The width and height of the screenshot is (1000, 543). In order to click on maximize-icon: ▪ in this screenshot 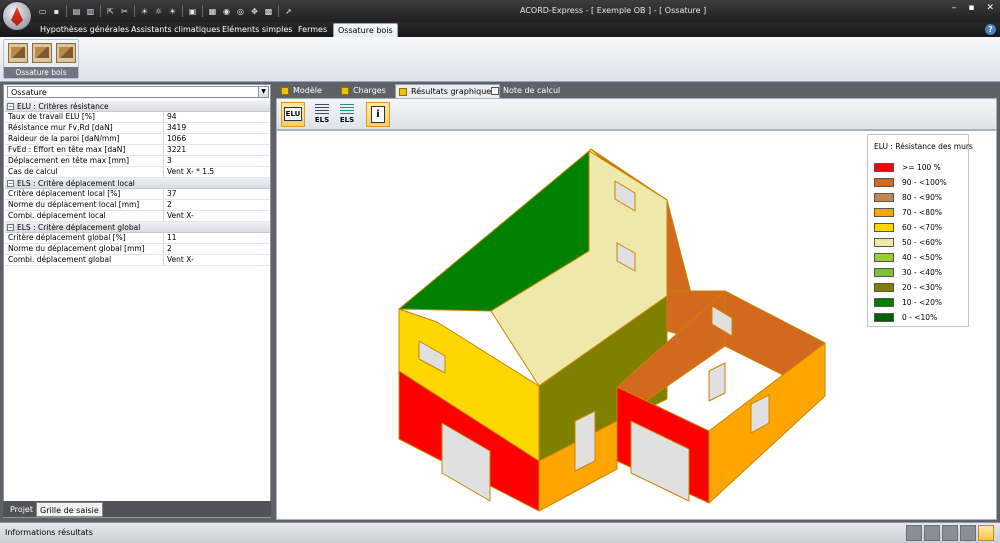, I will do `click(971, 8)`.